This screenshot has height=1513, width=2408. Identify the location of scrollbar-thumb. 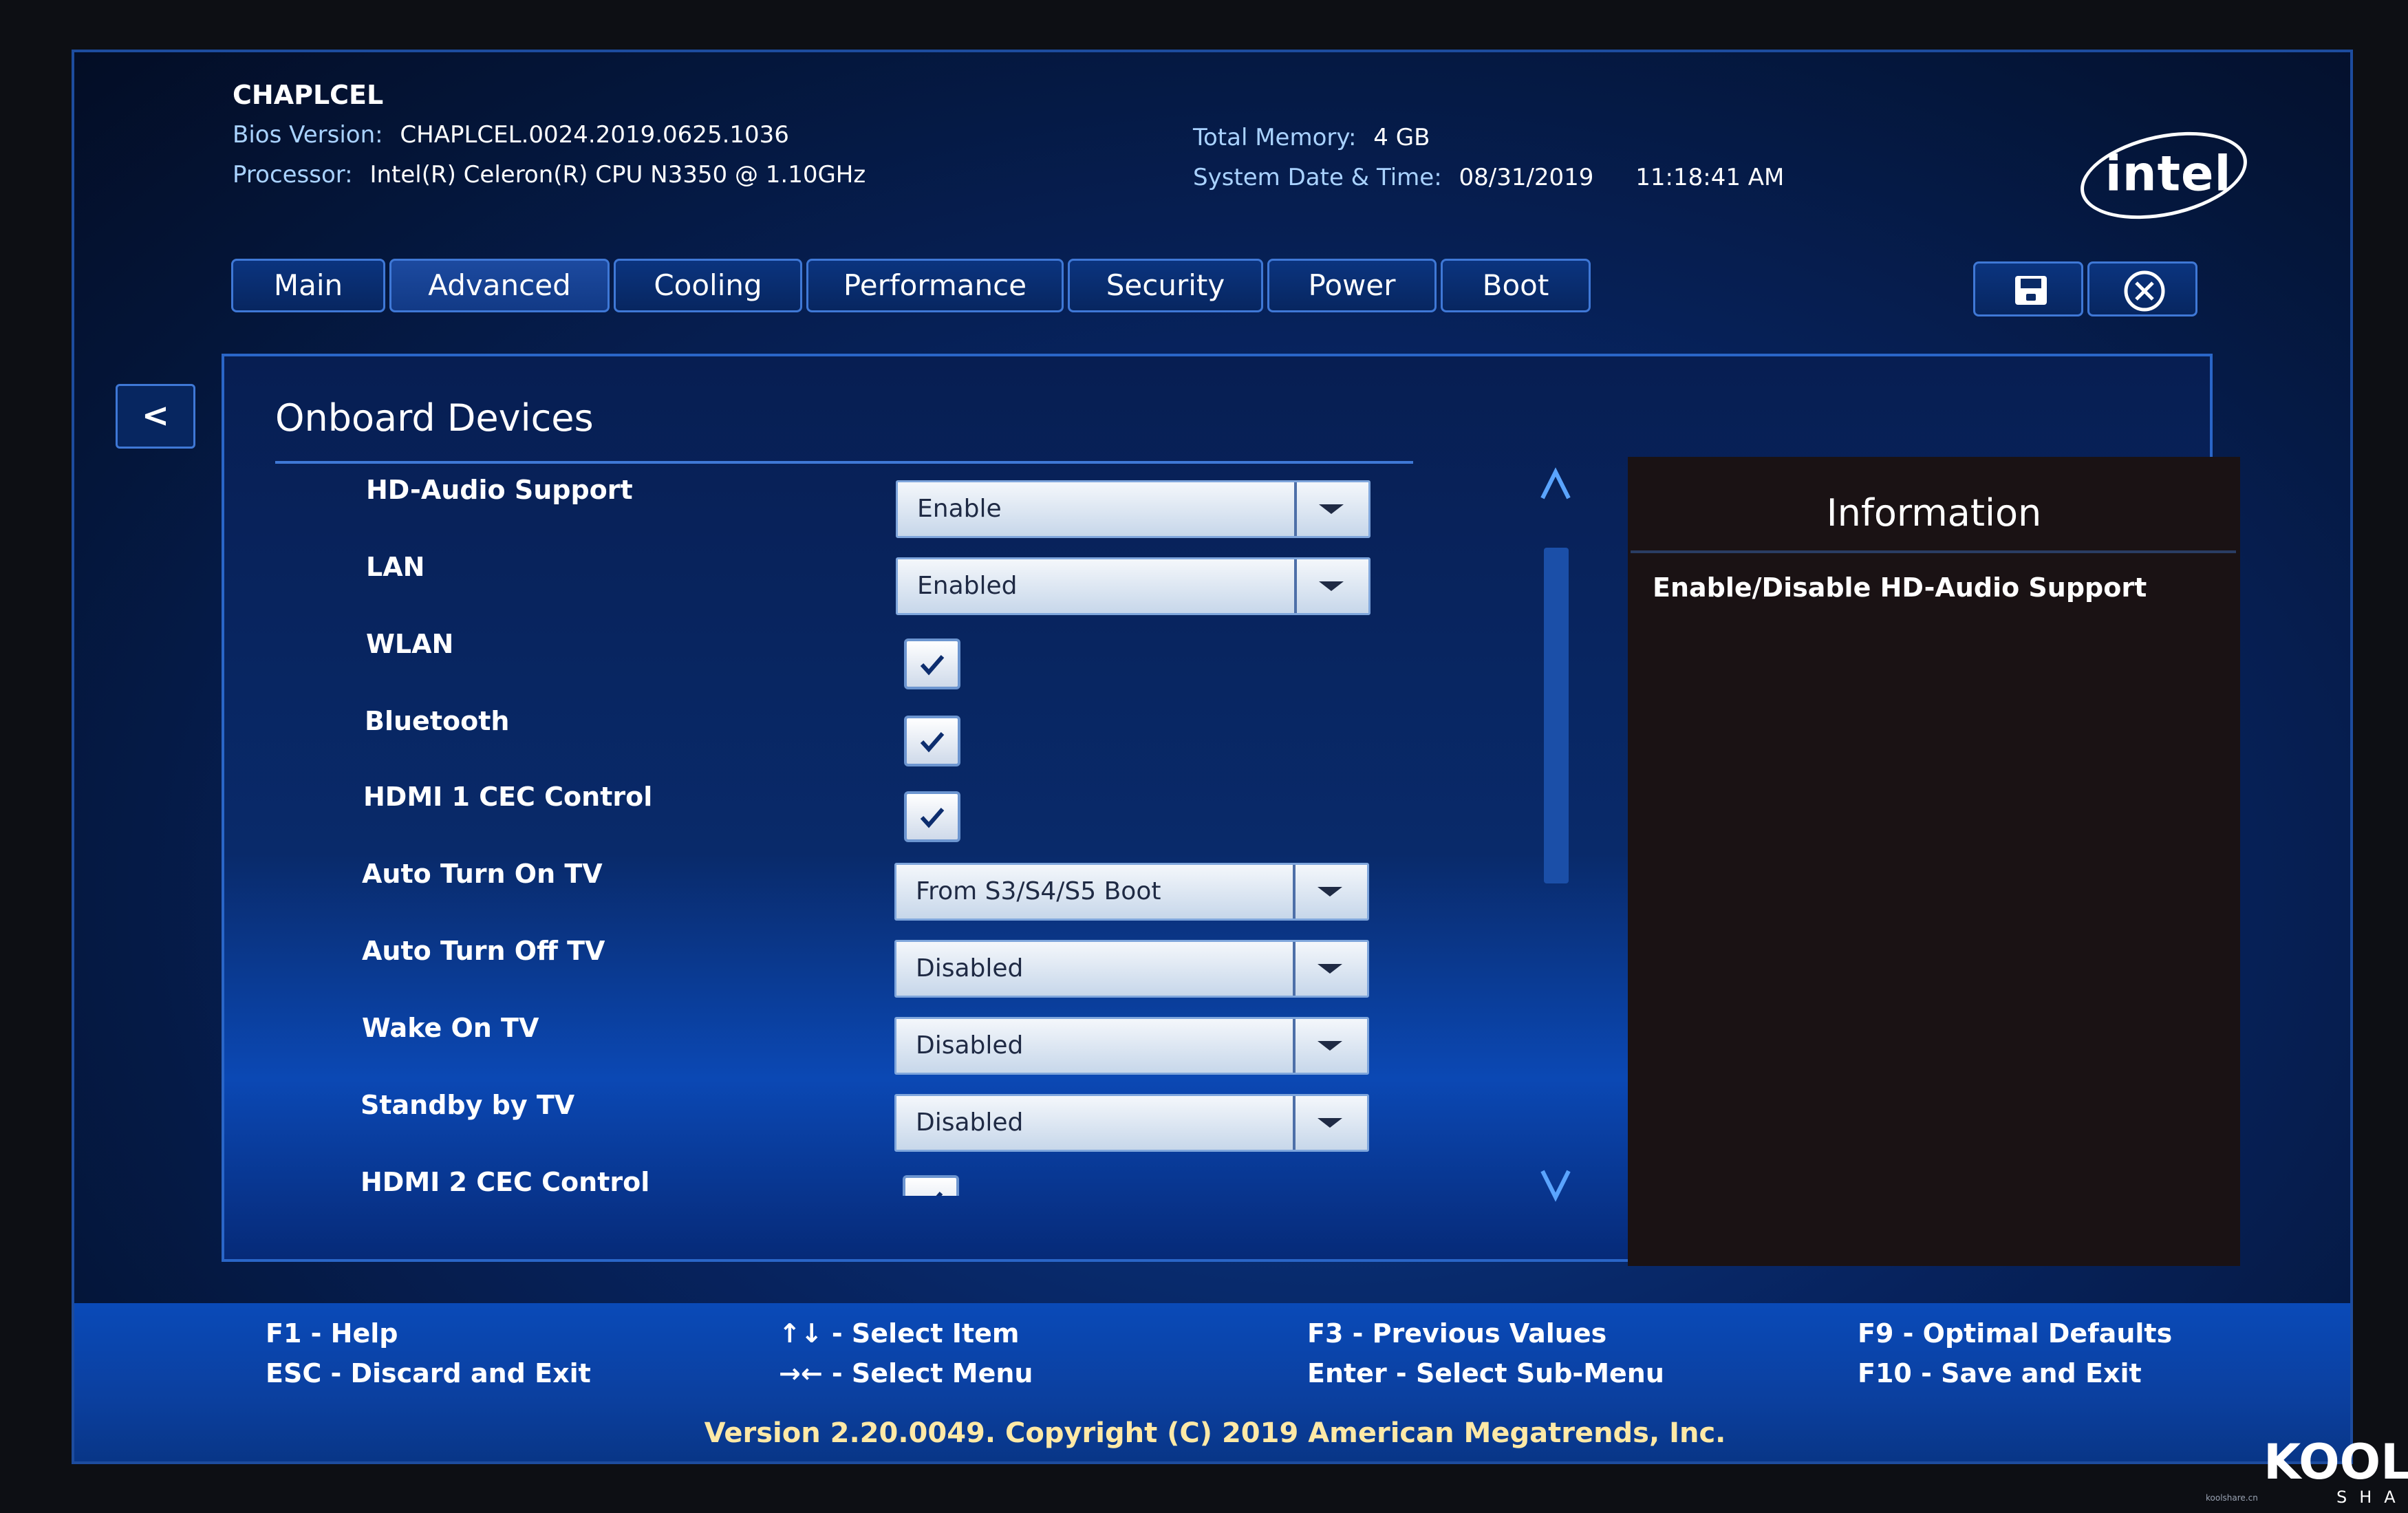
(1556, 715).